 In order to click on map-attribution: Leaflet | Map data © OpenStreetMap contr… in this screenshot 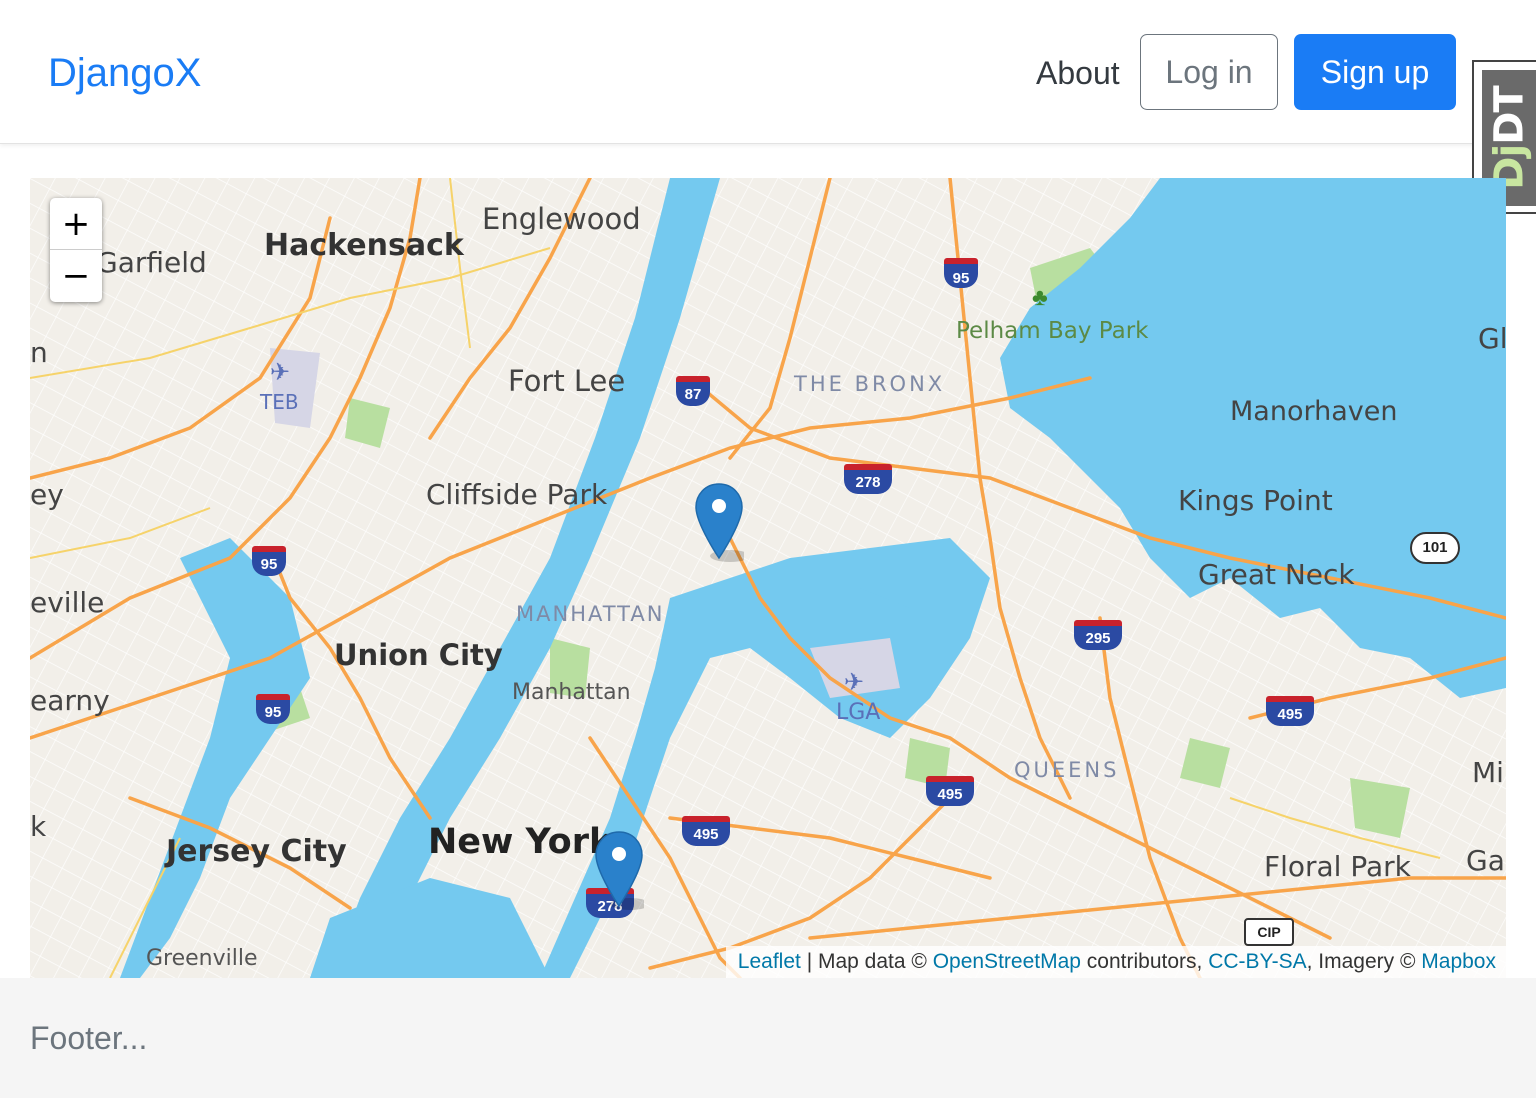, I will do `click(1115, 962)`.